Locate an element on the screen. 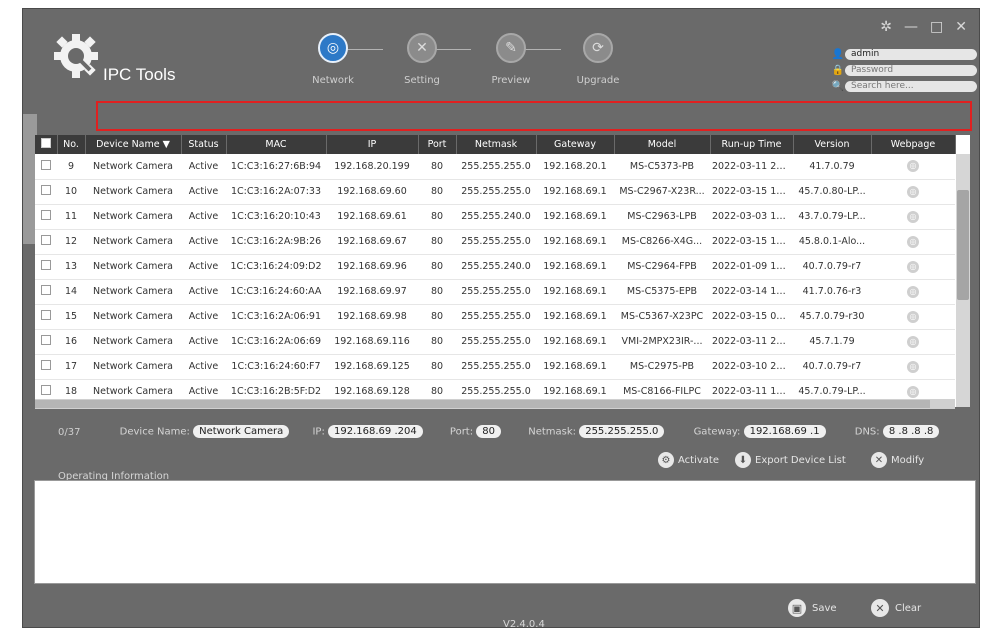 This screenshot has width=986, height=631. table-cell: 16 is located at coordinates (71, 341).